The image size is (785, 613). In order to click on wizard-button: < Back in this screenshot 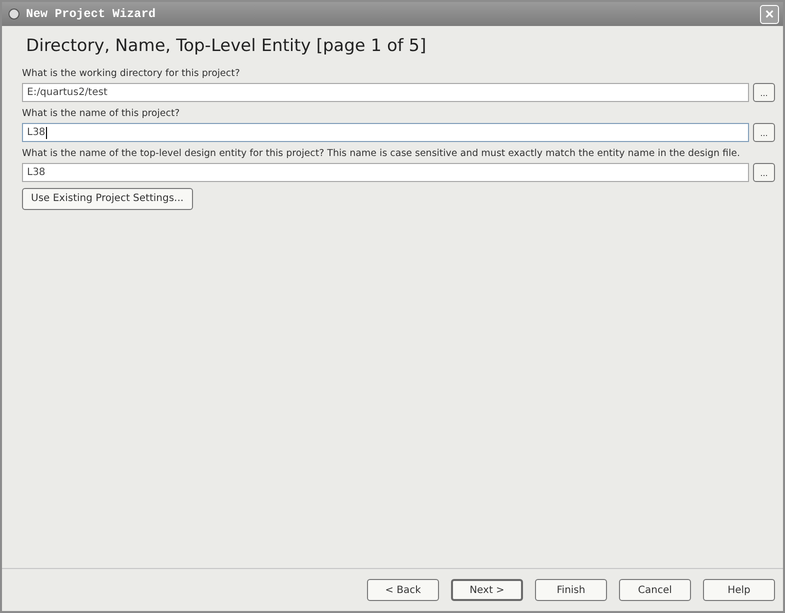, I will do `click(403, 590)`.